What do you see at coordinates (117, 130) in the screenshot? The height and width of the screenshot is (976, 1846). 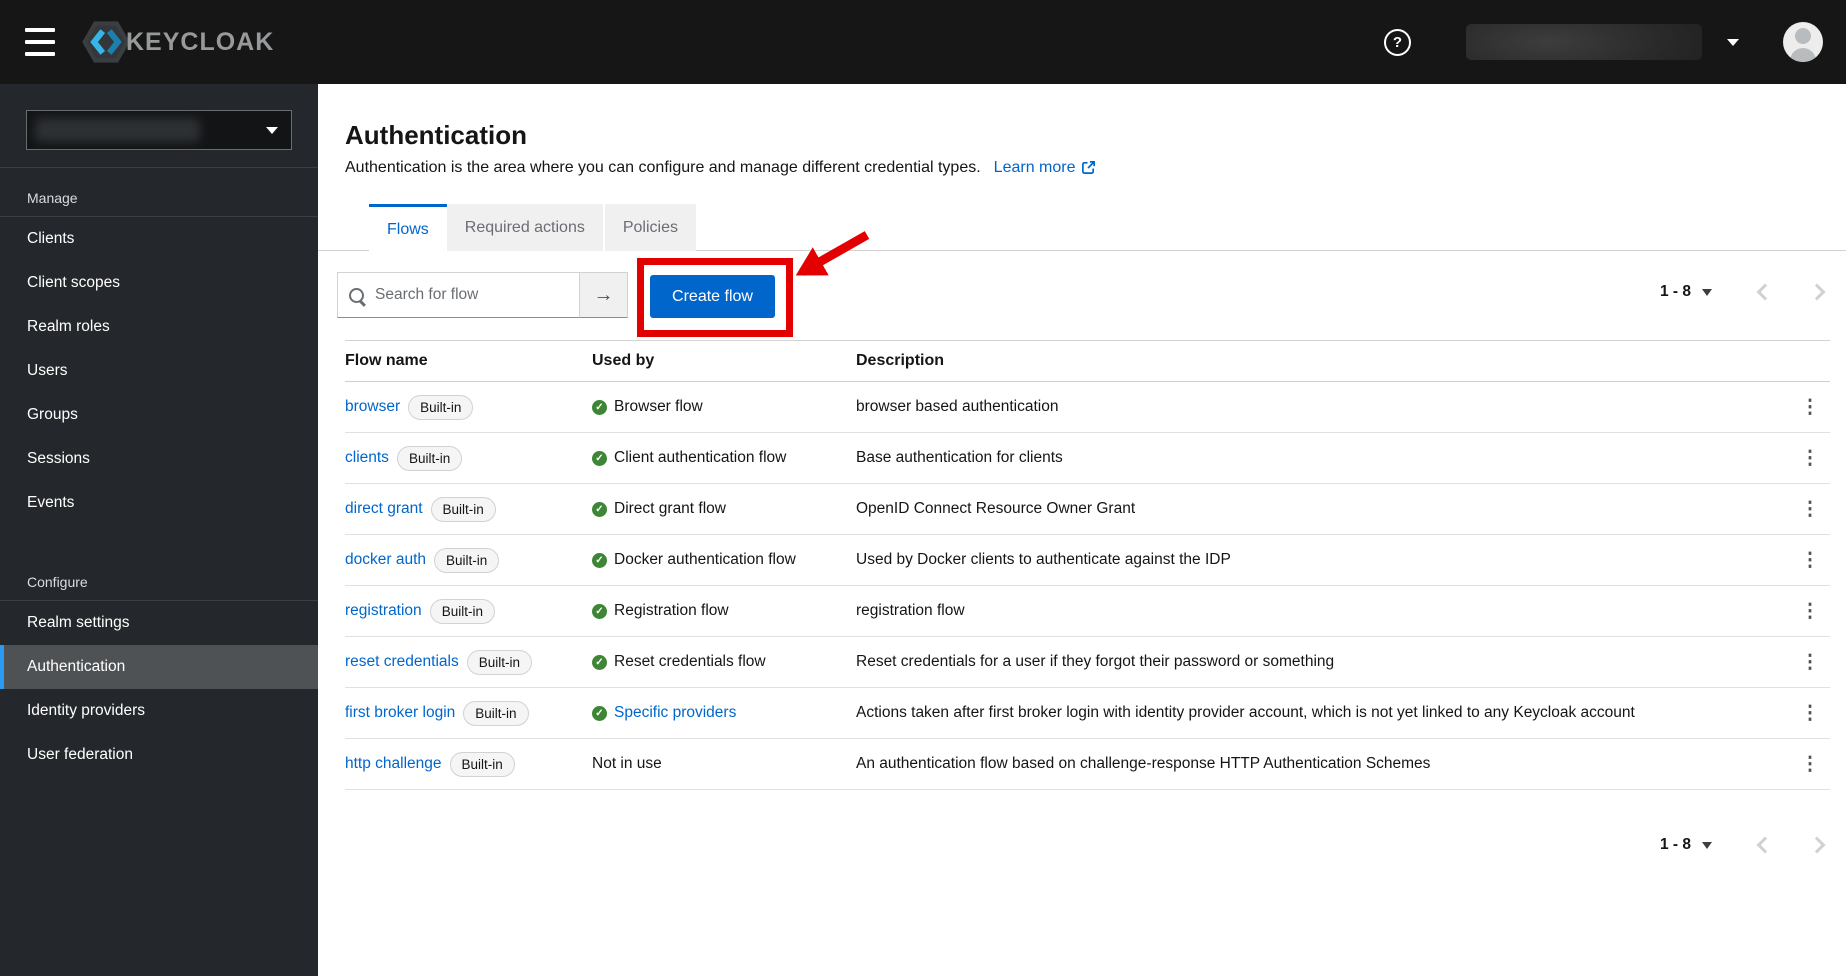 I see `realm-name-redacted` at bounding box center [117, 130].